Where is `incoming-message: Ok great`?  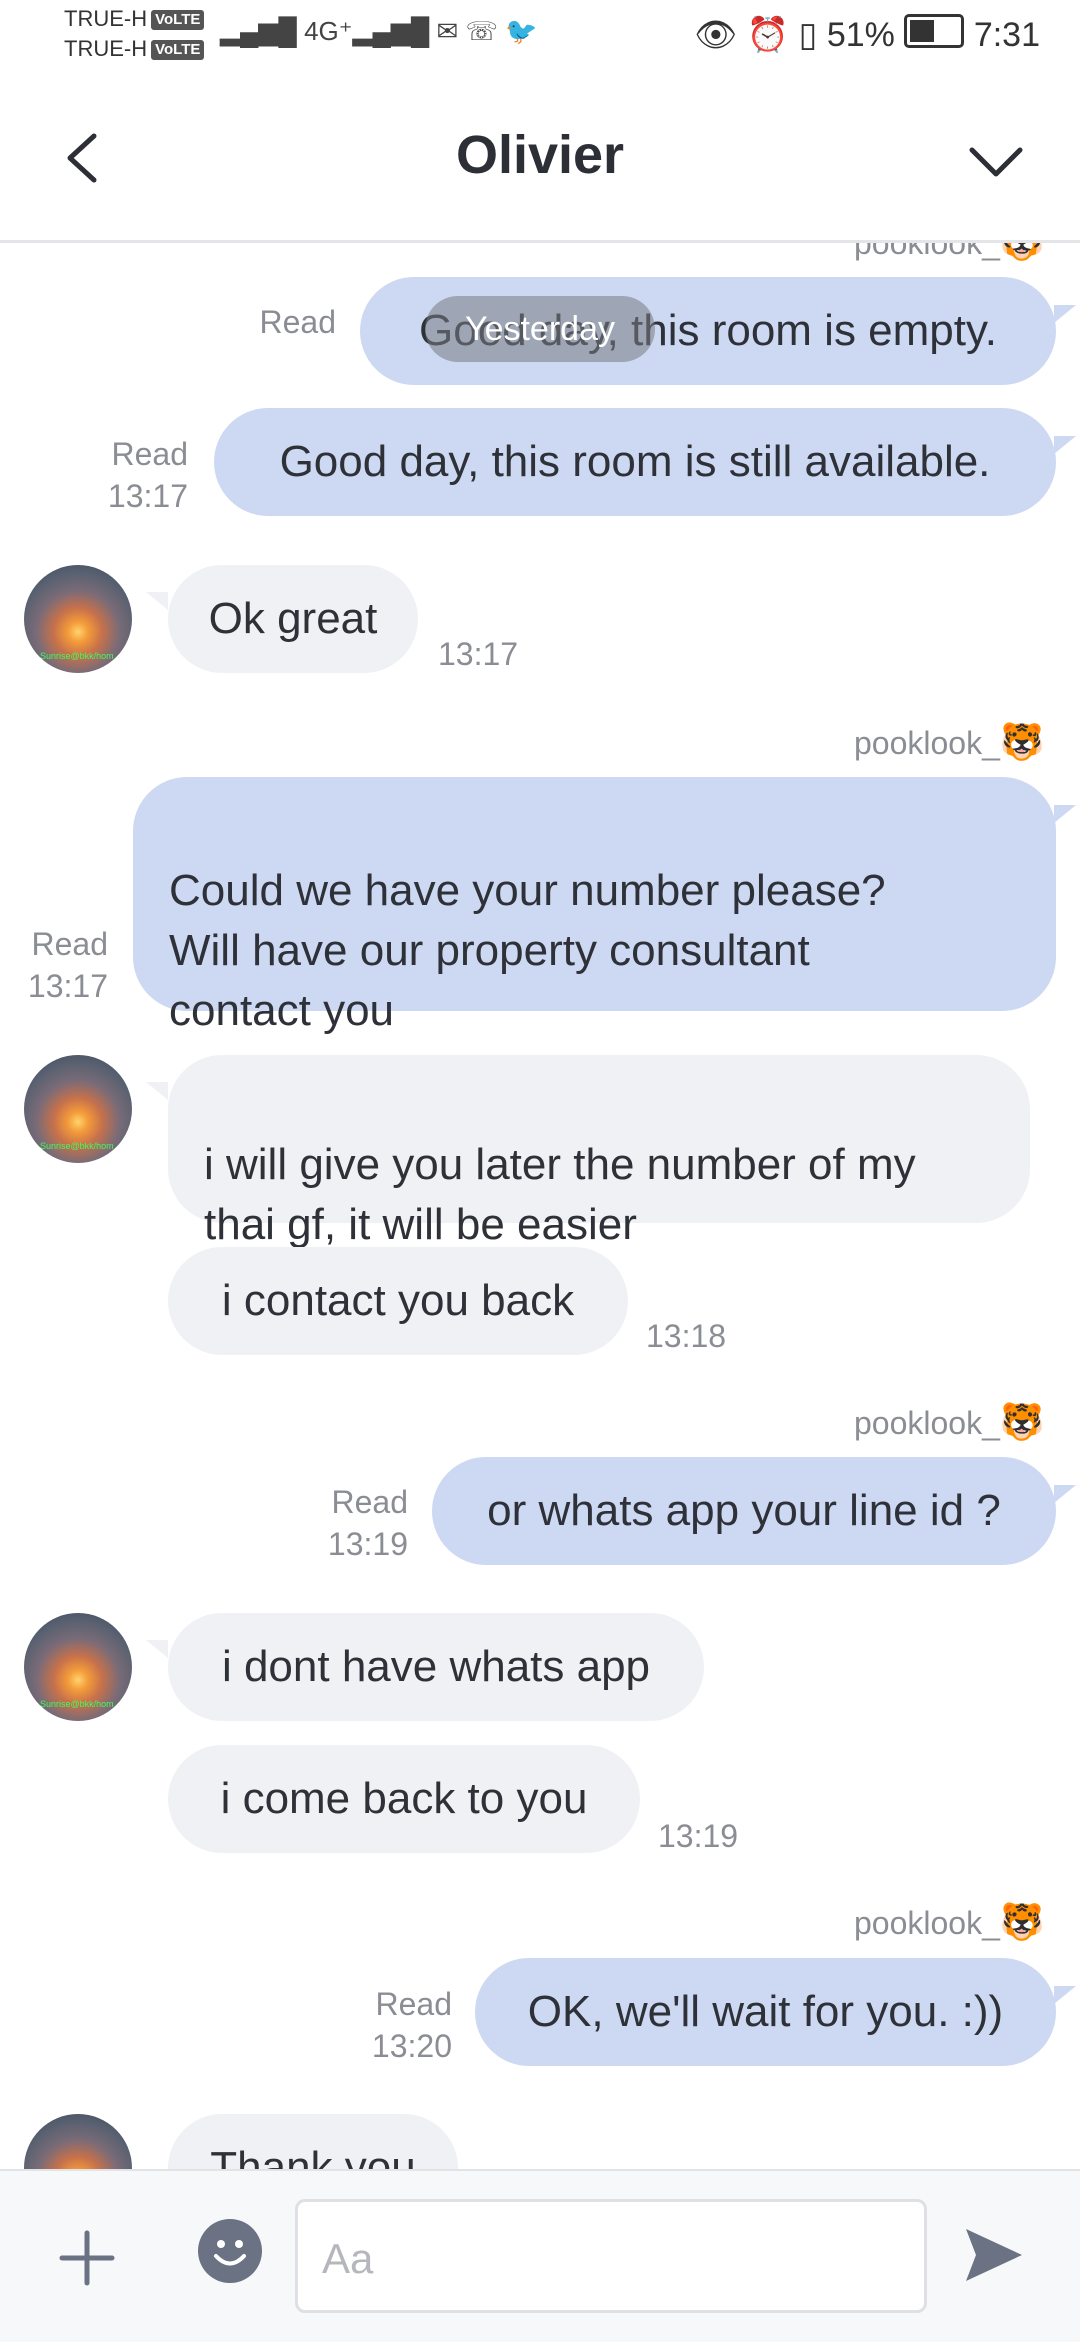
incoming-message: Ok great is located at coordinates (293, 619).